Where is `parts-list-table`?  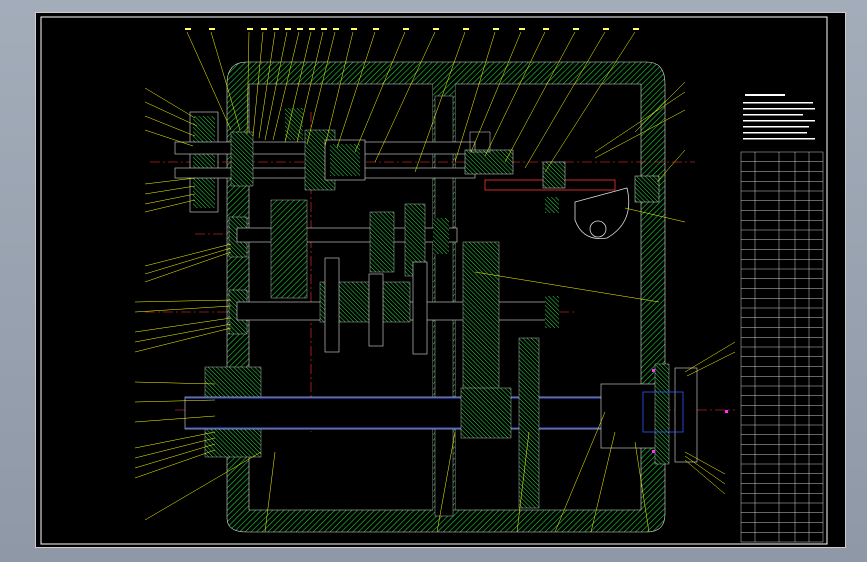 parts-list-table is located at coordinates (782, 347).